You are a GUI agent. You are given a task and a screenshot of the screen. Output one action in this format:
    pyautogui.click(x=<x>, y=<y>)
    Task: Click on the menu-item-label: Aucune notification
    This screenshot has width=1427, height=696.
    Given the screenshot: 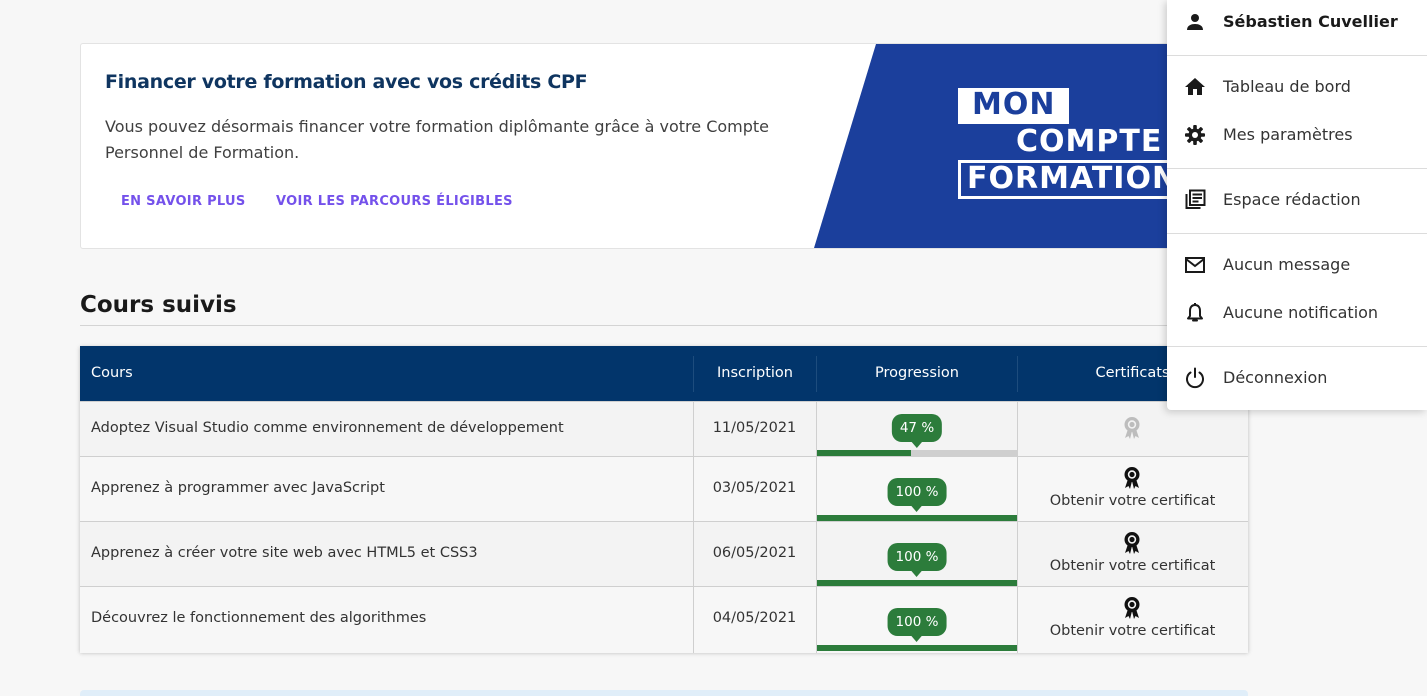 What is the action you would take?
    pyautogui.click(x=1301, y=312)
    